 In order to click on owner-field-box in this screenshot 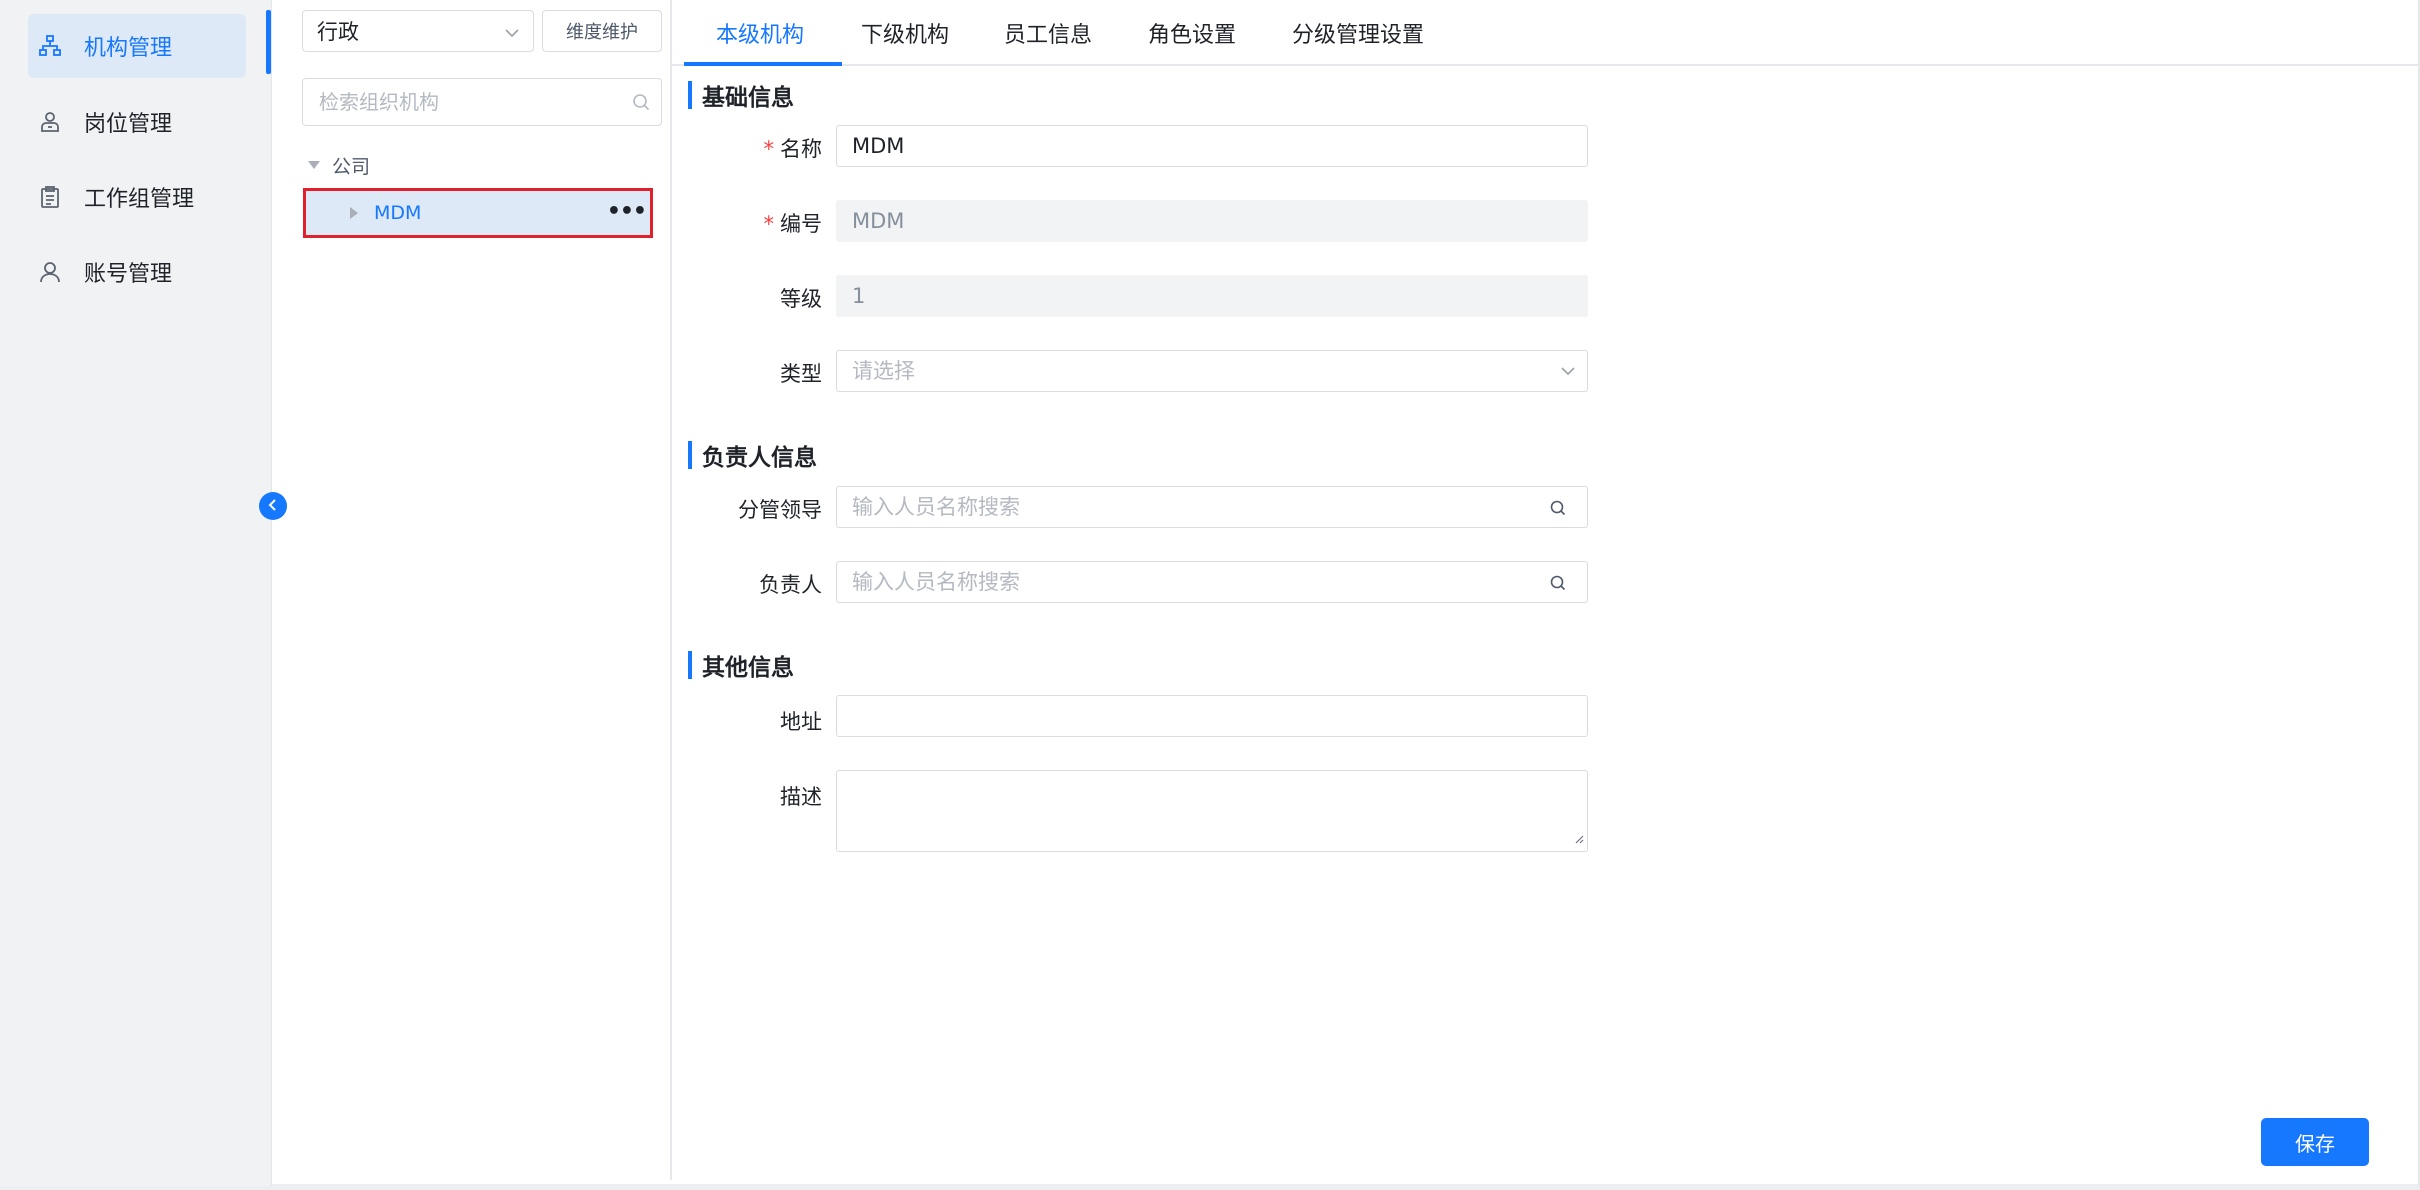, I will do `click(1212, 582)`.